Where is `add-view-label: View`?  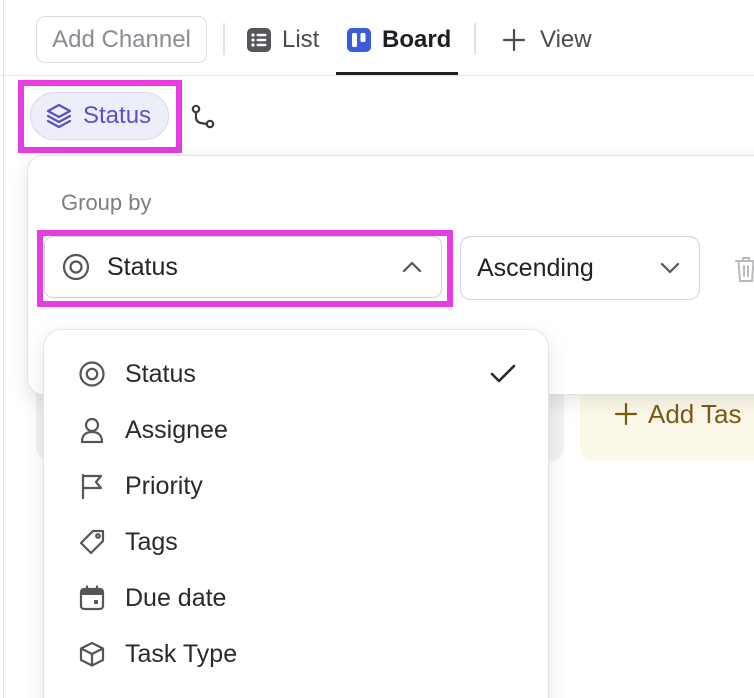 add-view-label: View is located at coordinates (566, 39).